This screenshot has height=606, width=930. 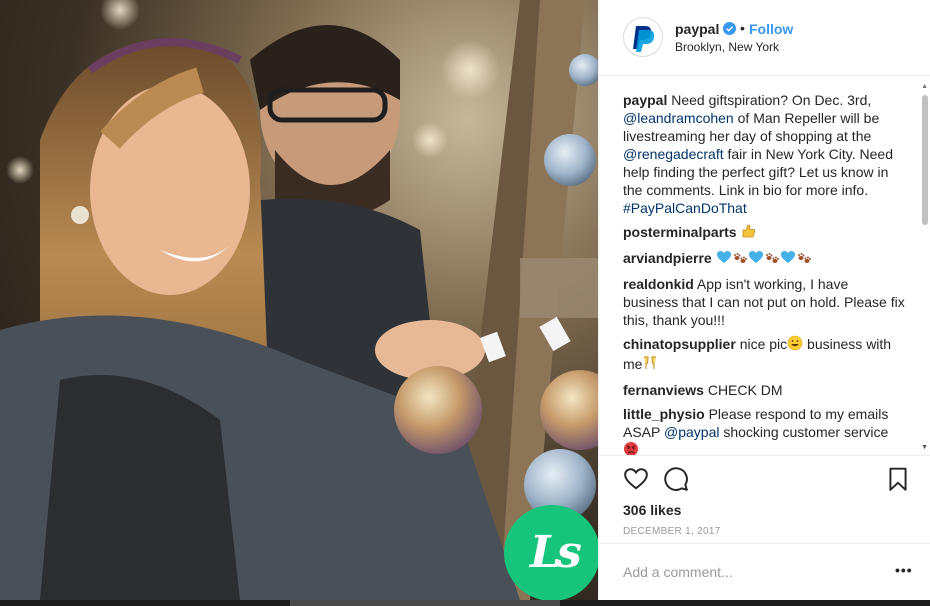 I want to click on caption-username: paypal, so click(x=645, y=100).